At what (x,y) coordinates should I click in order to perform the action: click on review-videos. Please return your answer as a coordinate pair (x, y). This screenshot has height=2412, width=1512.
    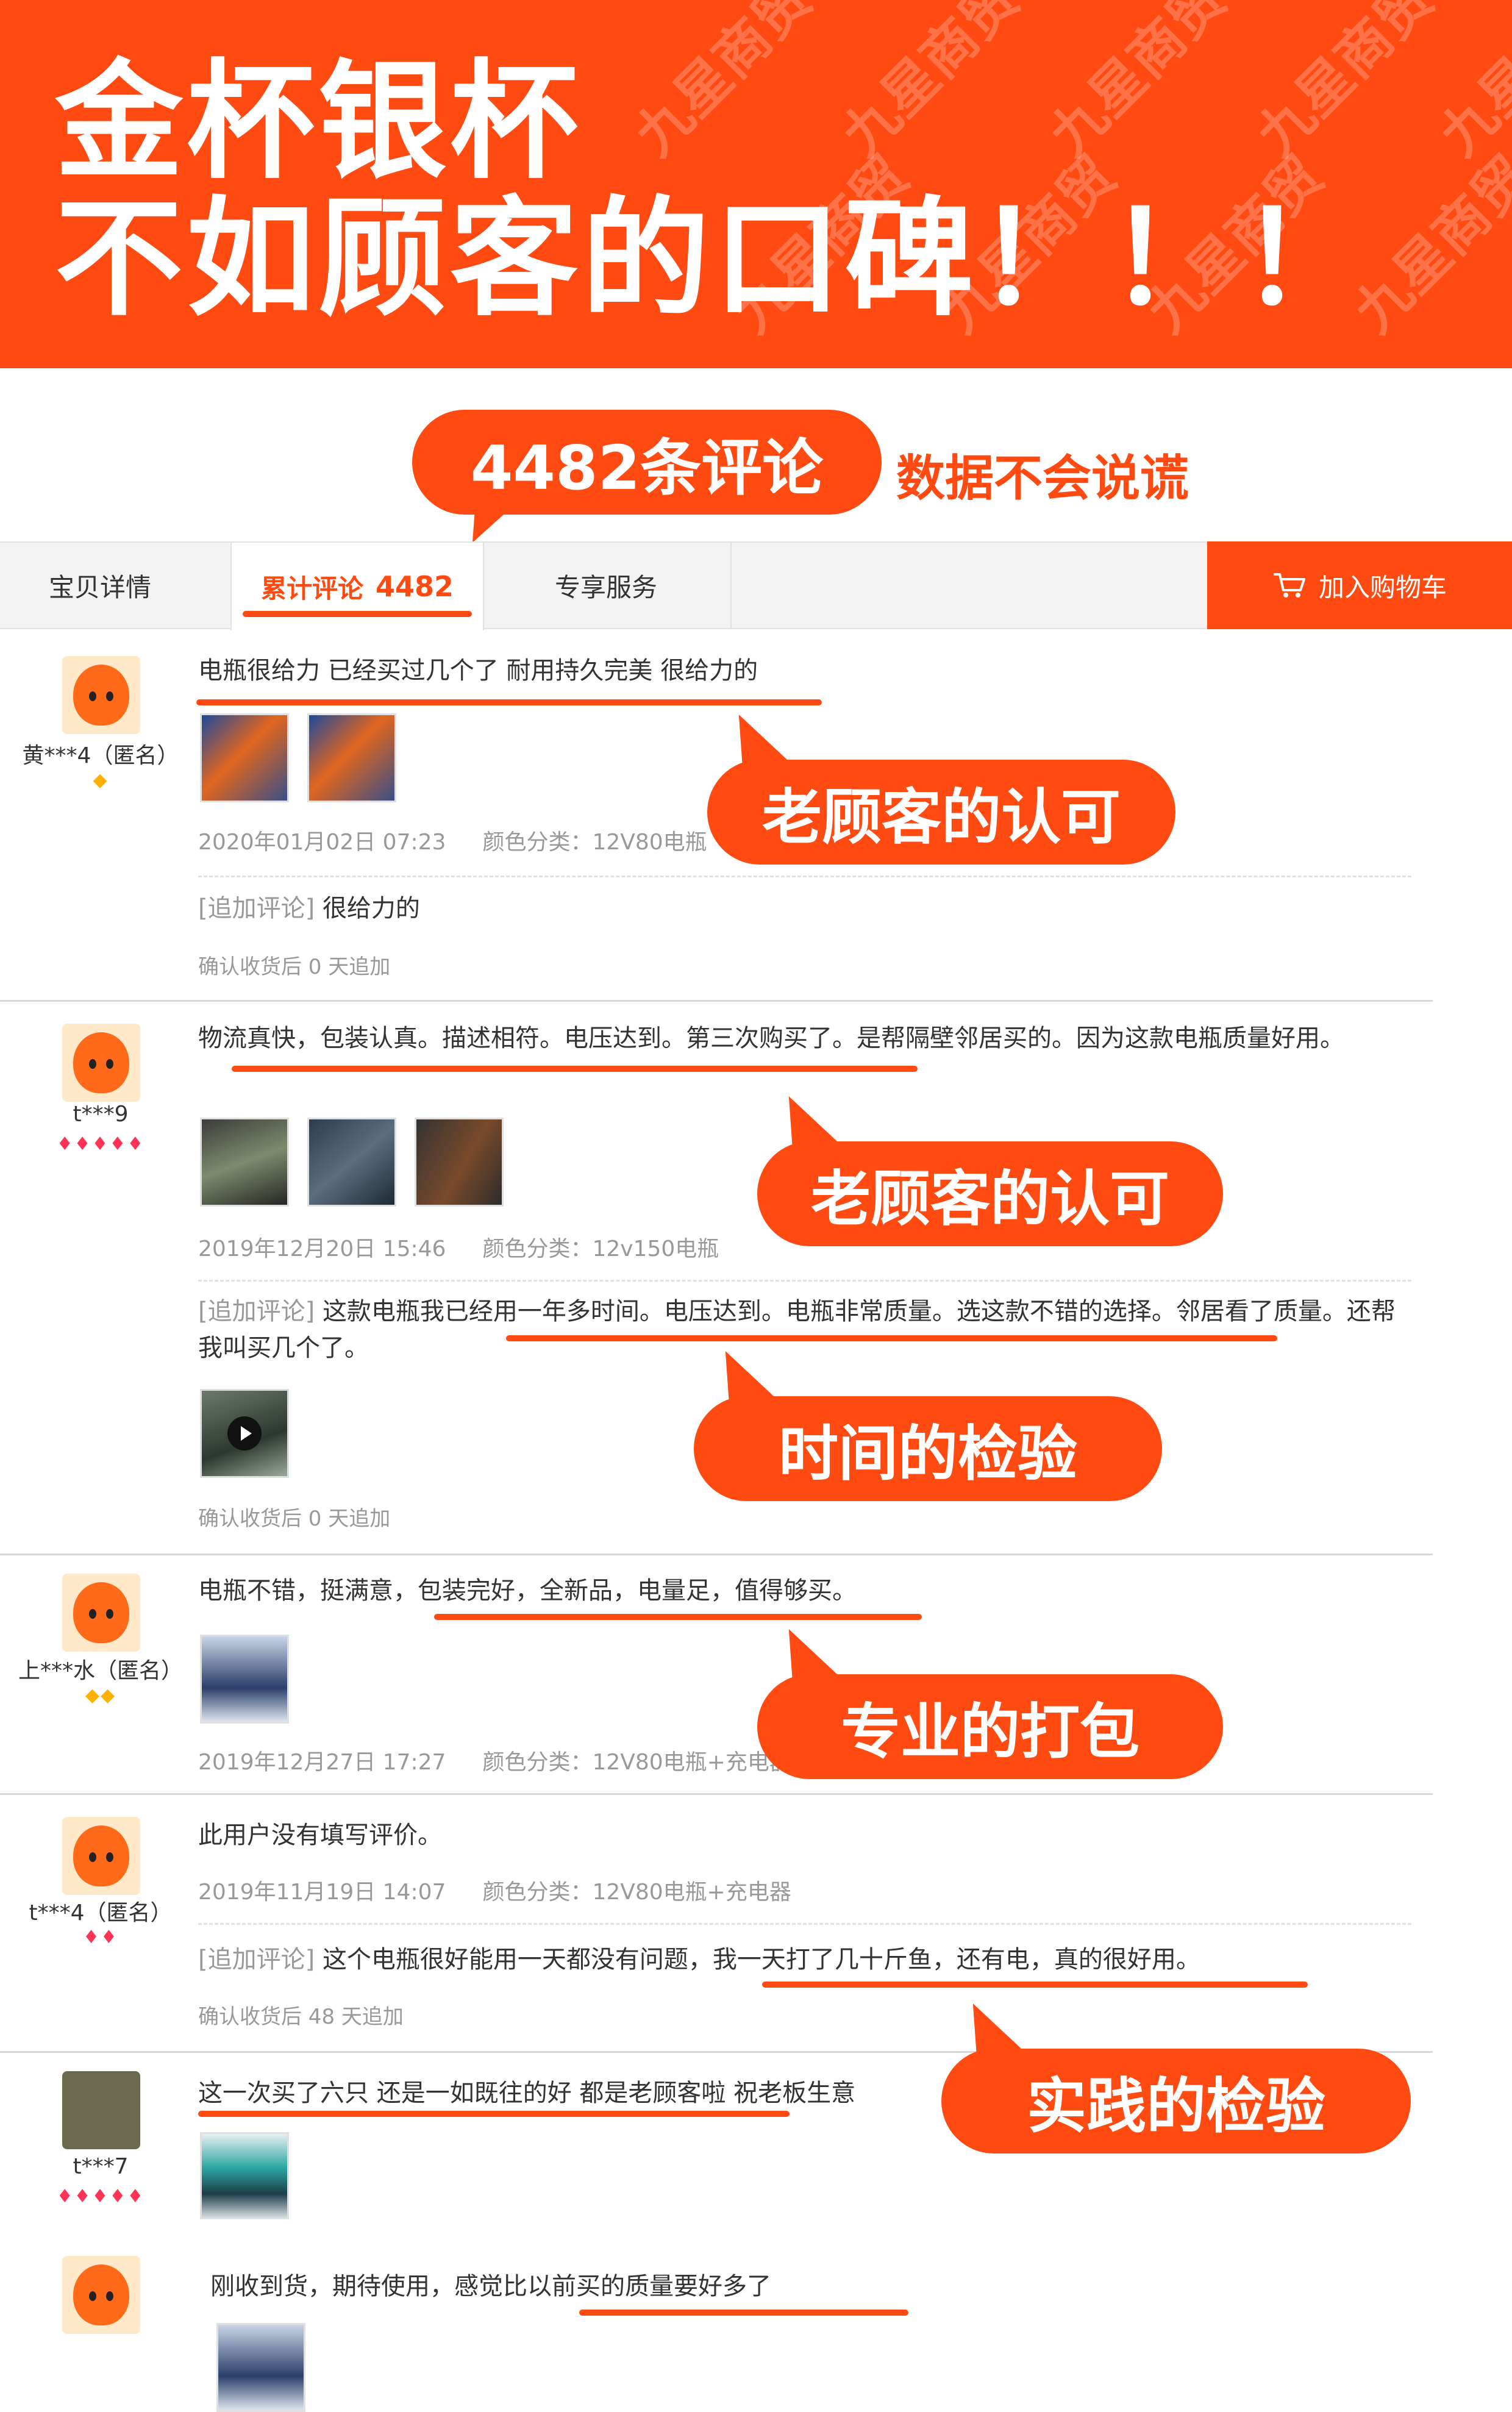
    Looking at the image, I should click on (244, 1433).